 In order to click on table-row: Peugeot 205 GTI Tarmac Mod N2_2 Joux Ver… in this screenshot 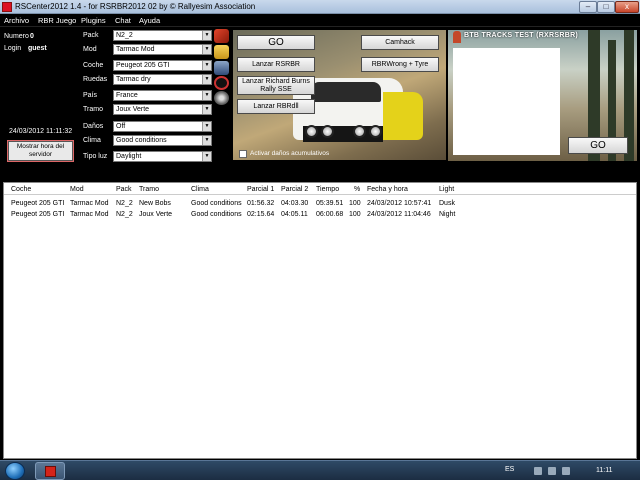, I will do `click(320, 215)`.